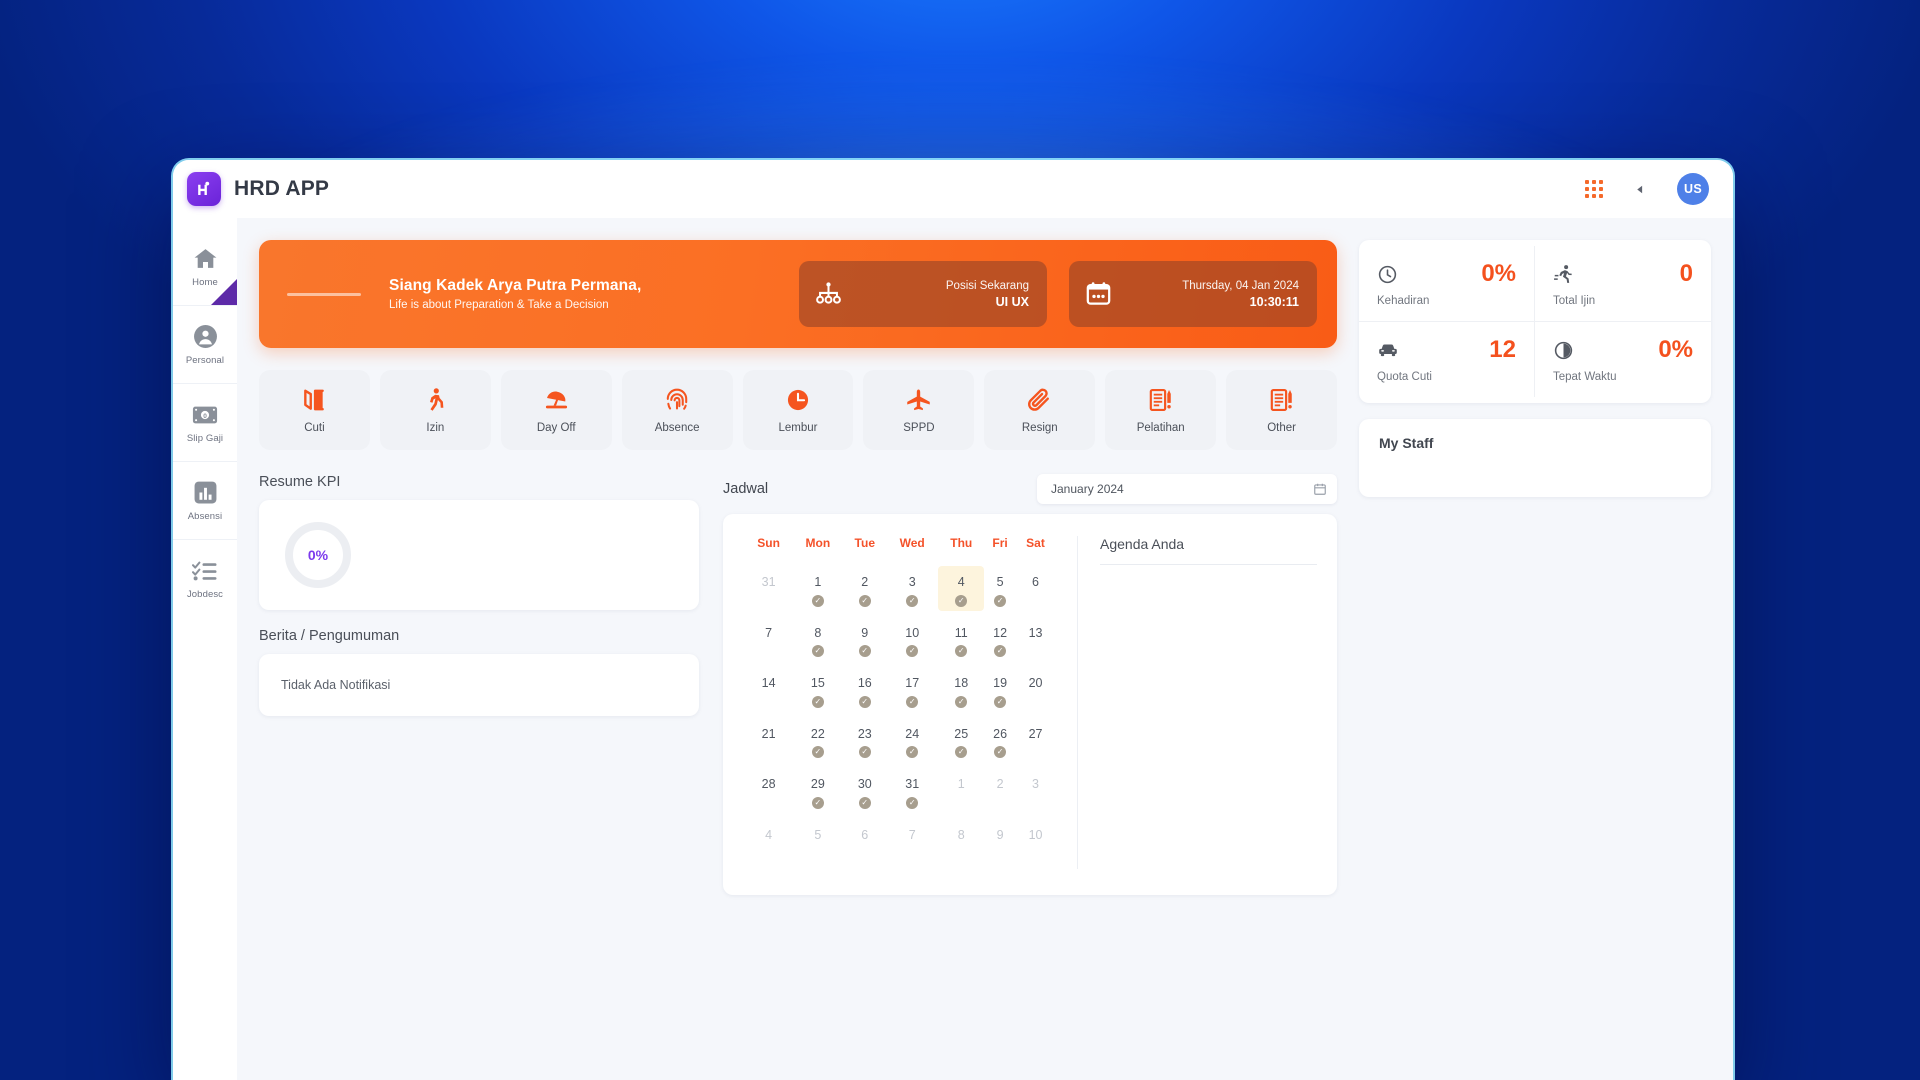  Describe the element at coordinates (205, 516) in the screenshot. I see `sidebar-item-label: Absensi` at that location.